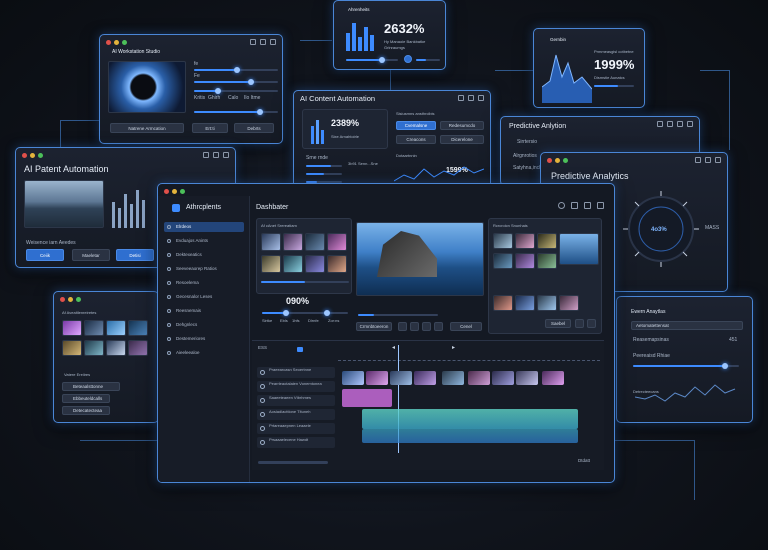  I want to click on gallery-list-item: Ebbeuteldcalls, so click(86, 398).